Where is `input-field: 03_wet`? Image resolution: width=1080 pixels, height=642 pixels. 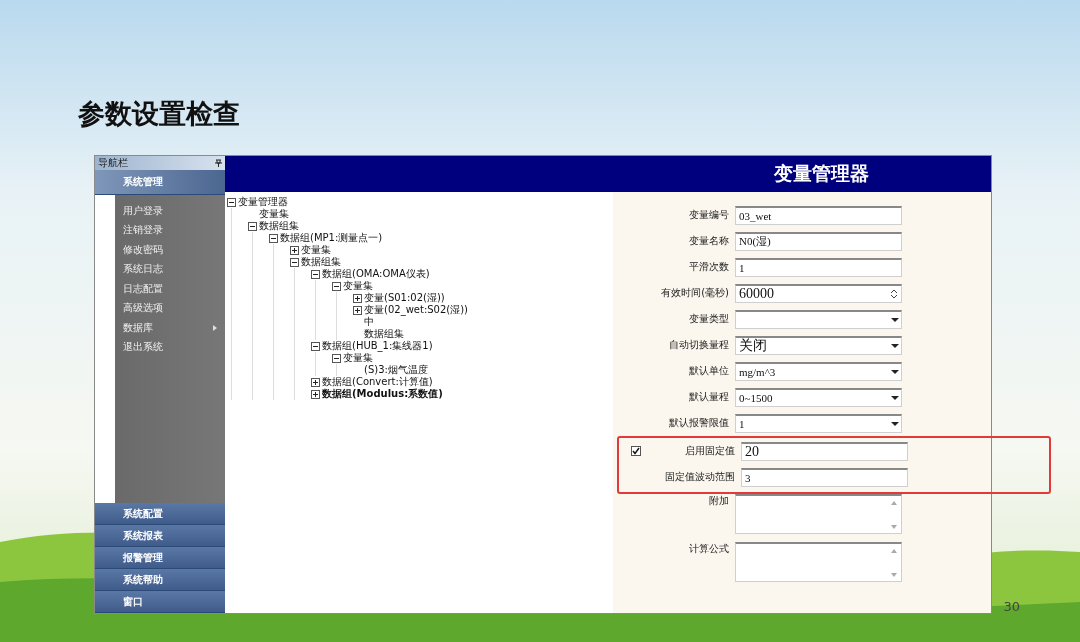 input-field: 03_wet is located at coordinates (818, 215).